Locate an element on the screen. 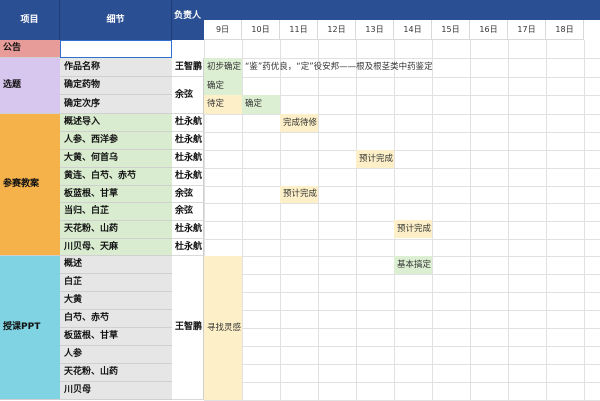 The height and width of the screenshot is (401, 600). task-seek-inspiration: 寻找灵感 is located at coordinates (223, 328).